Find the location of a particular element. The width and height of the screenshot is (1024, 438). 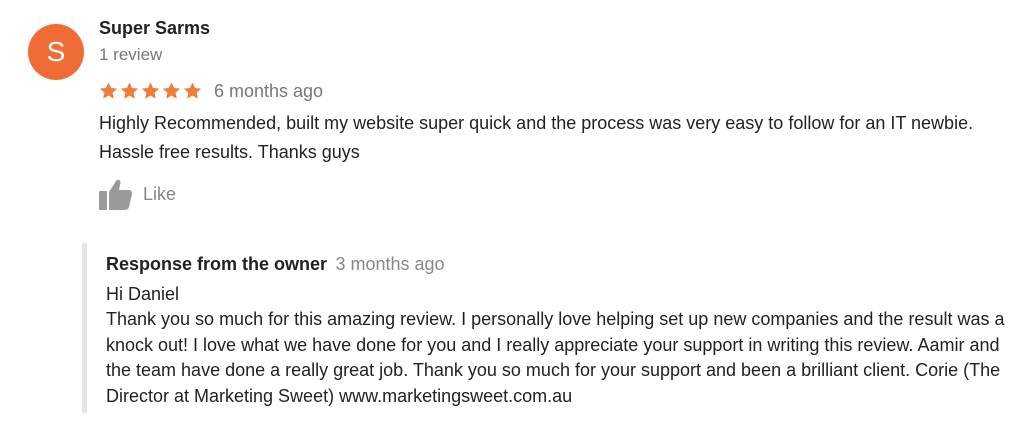

star-rating is located at coordinates (150, 91).